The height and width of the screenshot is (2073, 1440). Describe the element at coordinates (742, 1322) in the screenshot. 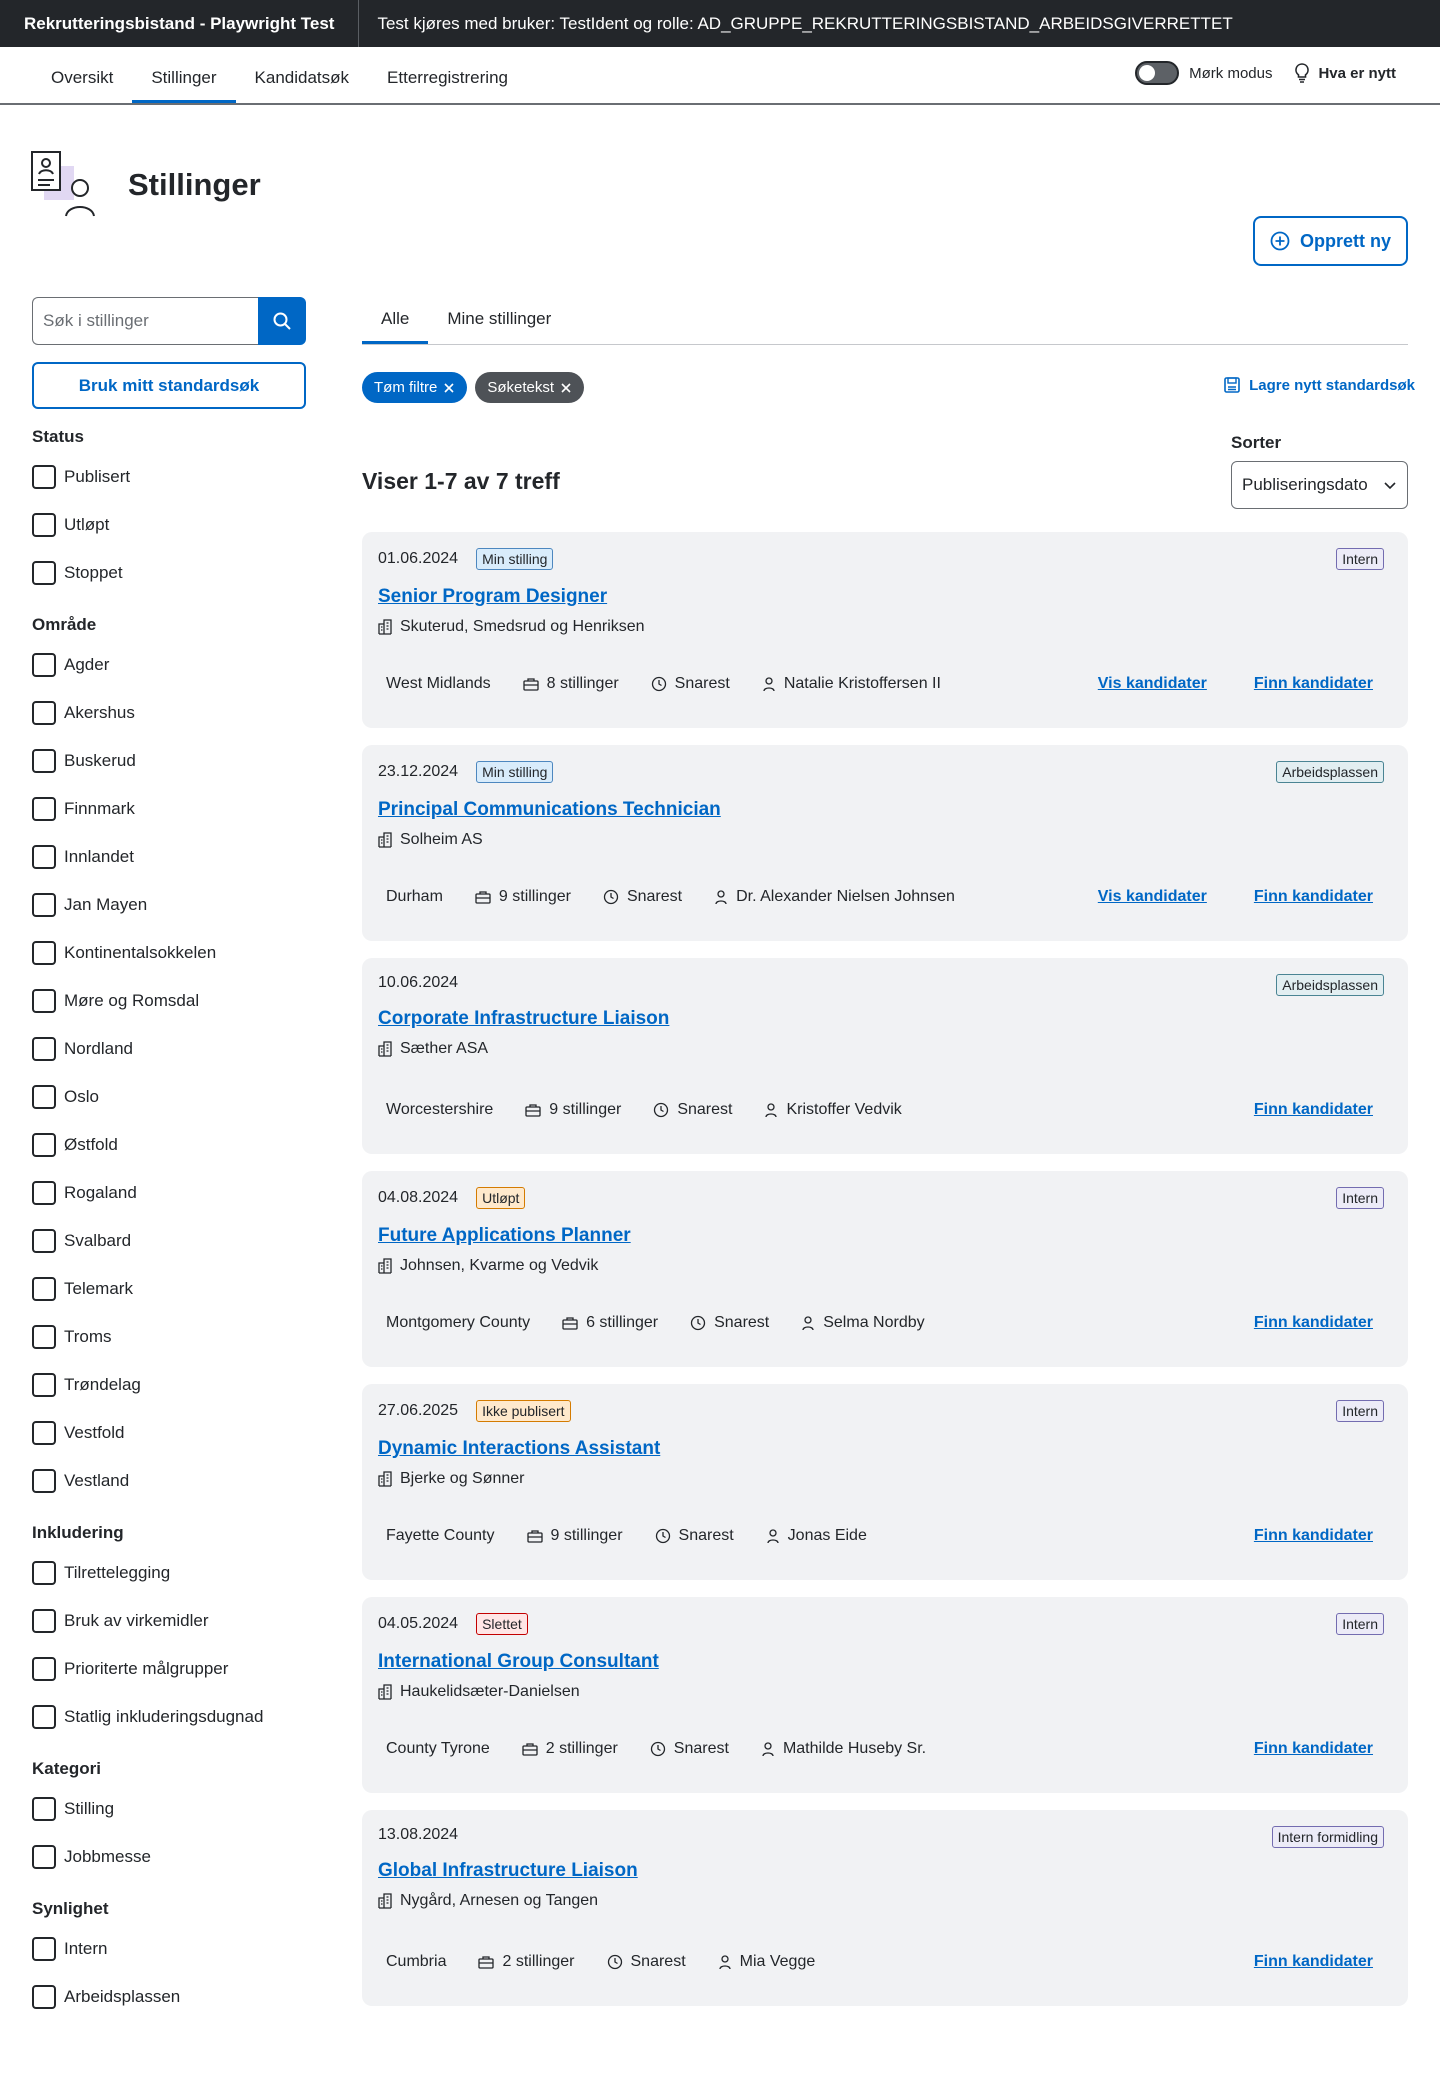

I see `application-deadline: Snarest` at that location.